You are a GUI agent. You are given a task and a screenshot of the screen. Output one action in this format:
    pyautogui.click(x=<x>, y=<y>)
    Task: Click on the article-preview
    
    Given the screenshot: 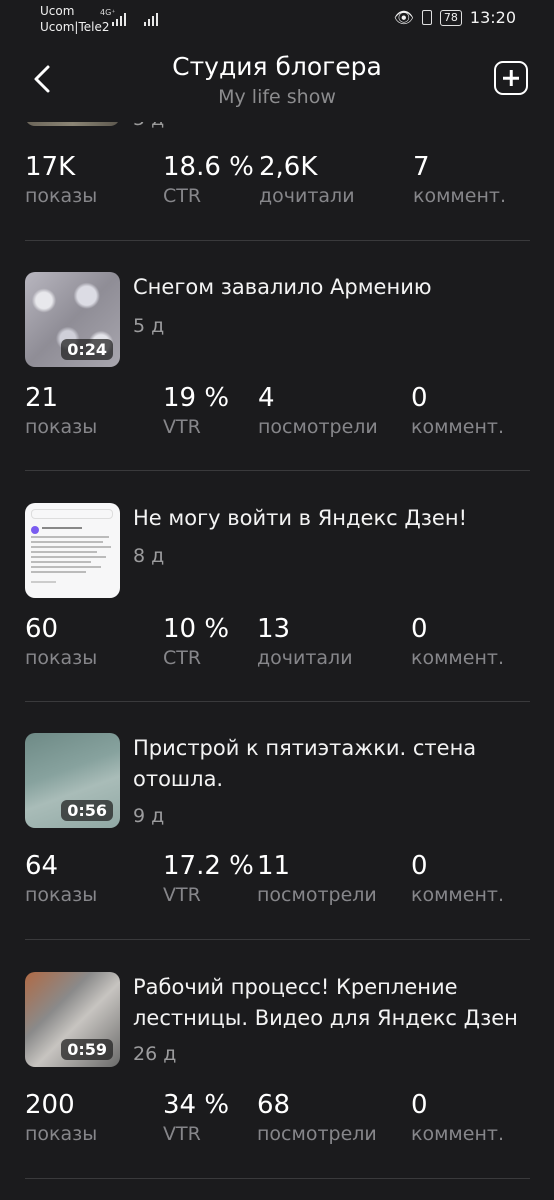 What is the action you would take?
    pyautogui.click(x=72, y=550)
    